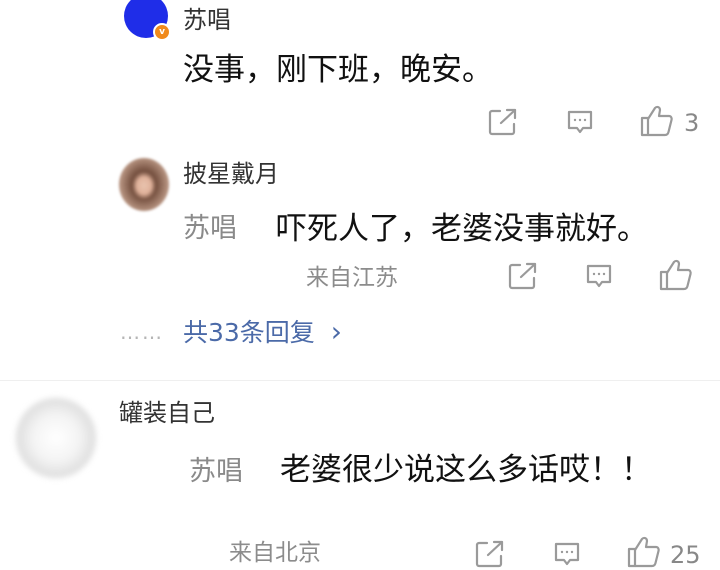  Describe the element at coordinates (249, 332) in the screenshot. I see `view-replies-label: 共33条回复` at that location.